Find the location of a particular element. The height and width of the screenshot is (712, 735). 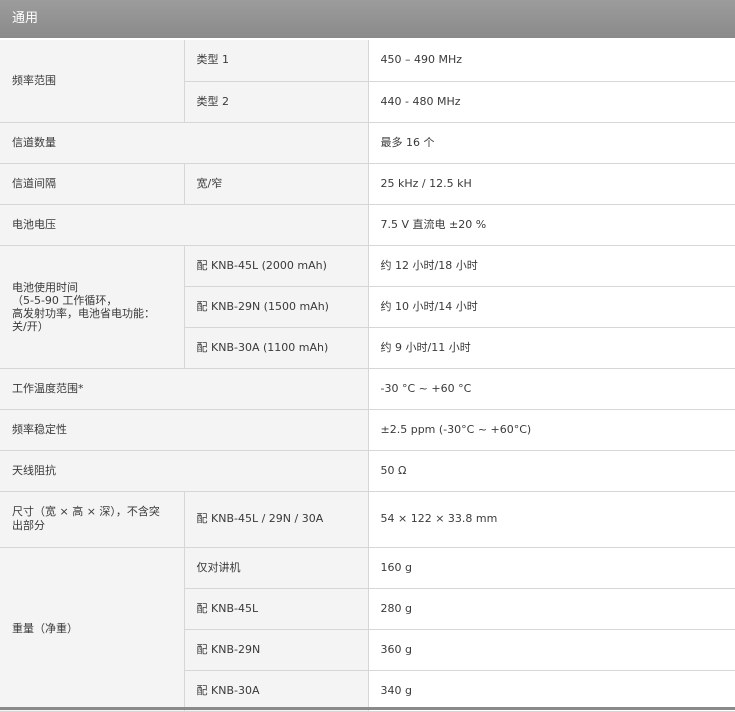

table-row: 频率范围 类型 1 450 – 490 MHz is located at coordinates (367, 81).